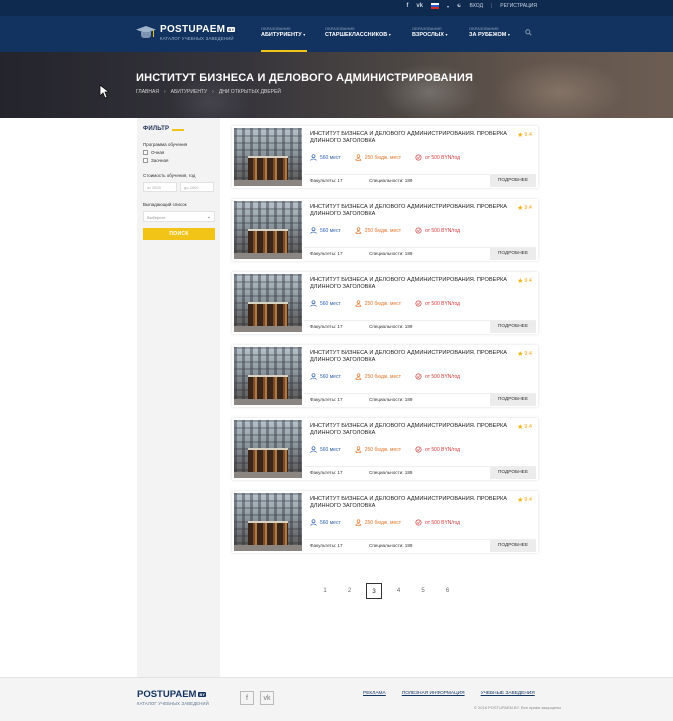 This screenshot has width=673, height=721. I want to click on footer-logo: POSTUPAEM BY КАТАЛОГ УЧЕБНЫХ ЗАВЕДЕНИЙ, so click(173, 697).